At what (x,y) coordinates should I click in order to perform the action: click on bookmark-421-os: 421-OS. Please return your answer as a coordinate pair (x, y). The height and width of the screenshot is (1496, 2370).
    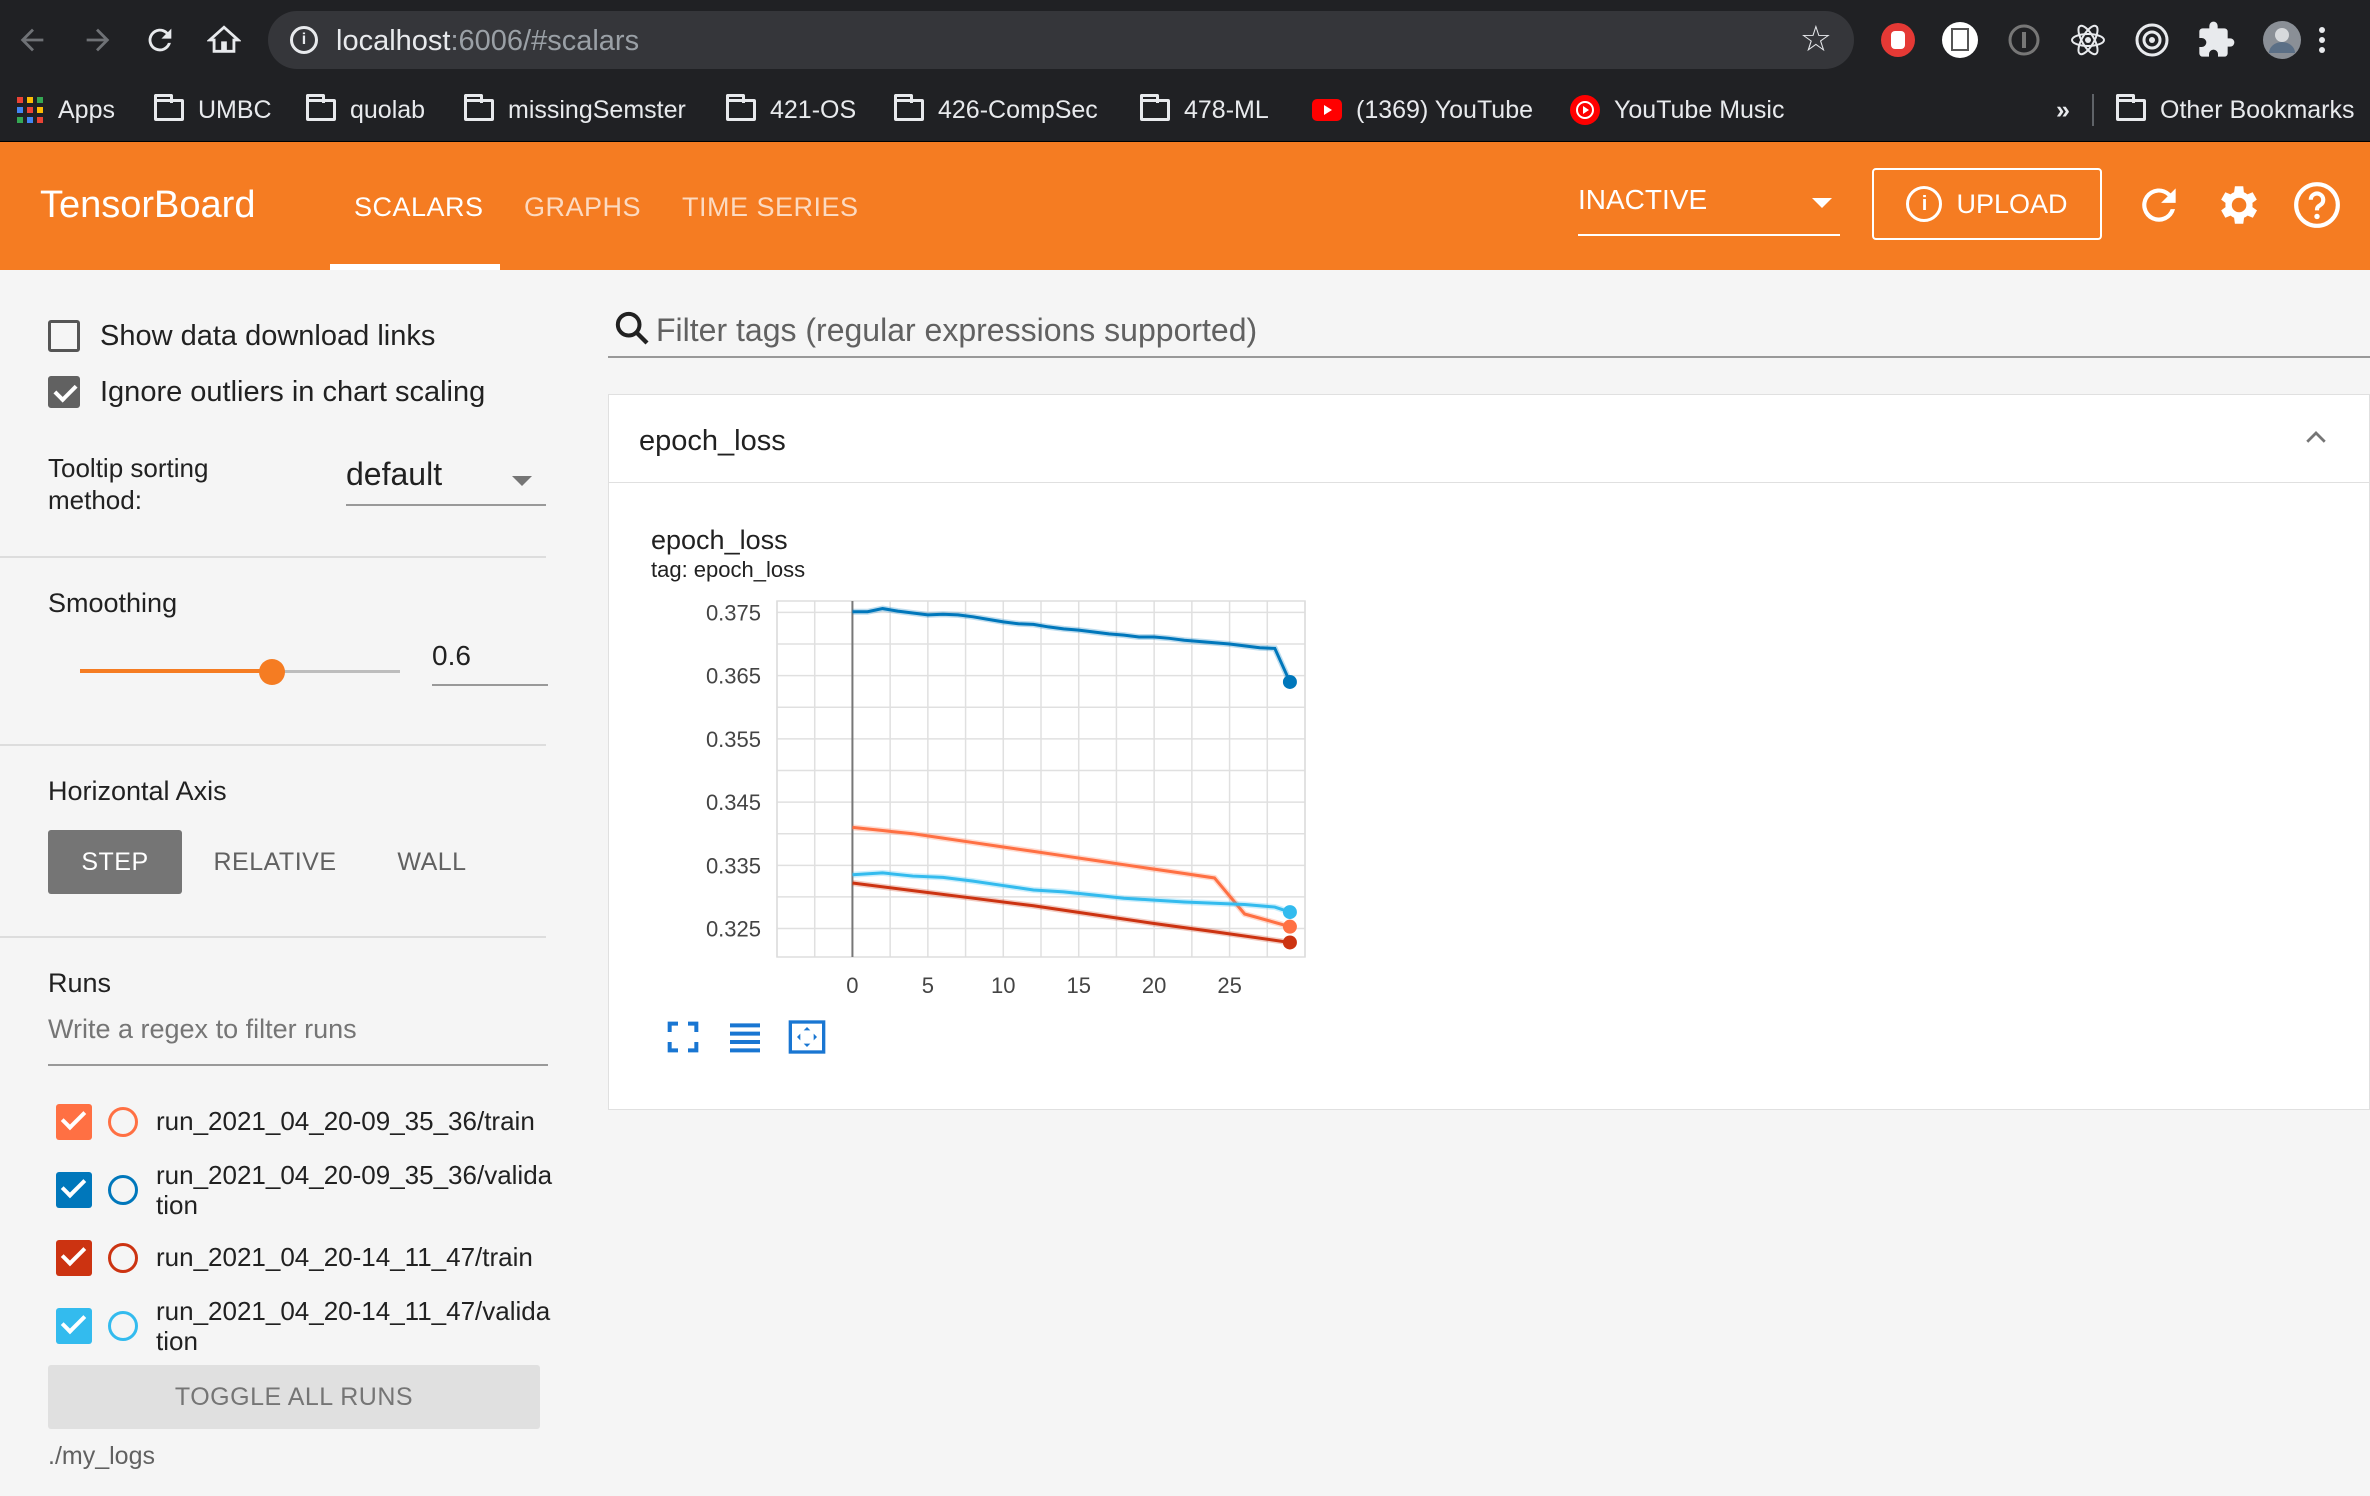
    Looking at the image, I should click on (791, 110).